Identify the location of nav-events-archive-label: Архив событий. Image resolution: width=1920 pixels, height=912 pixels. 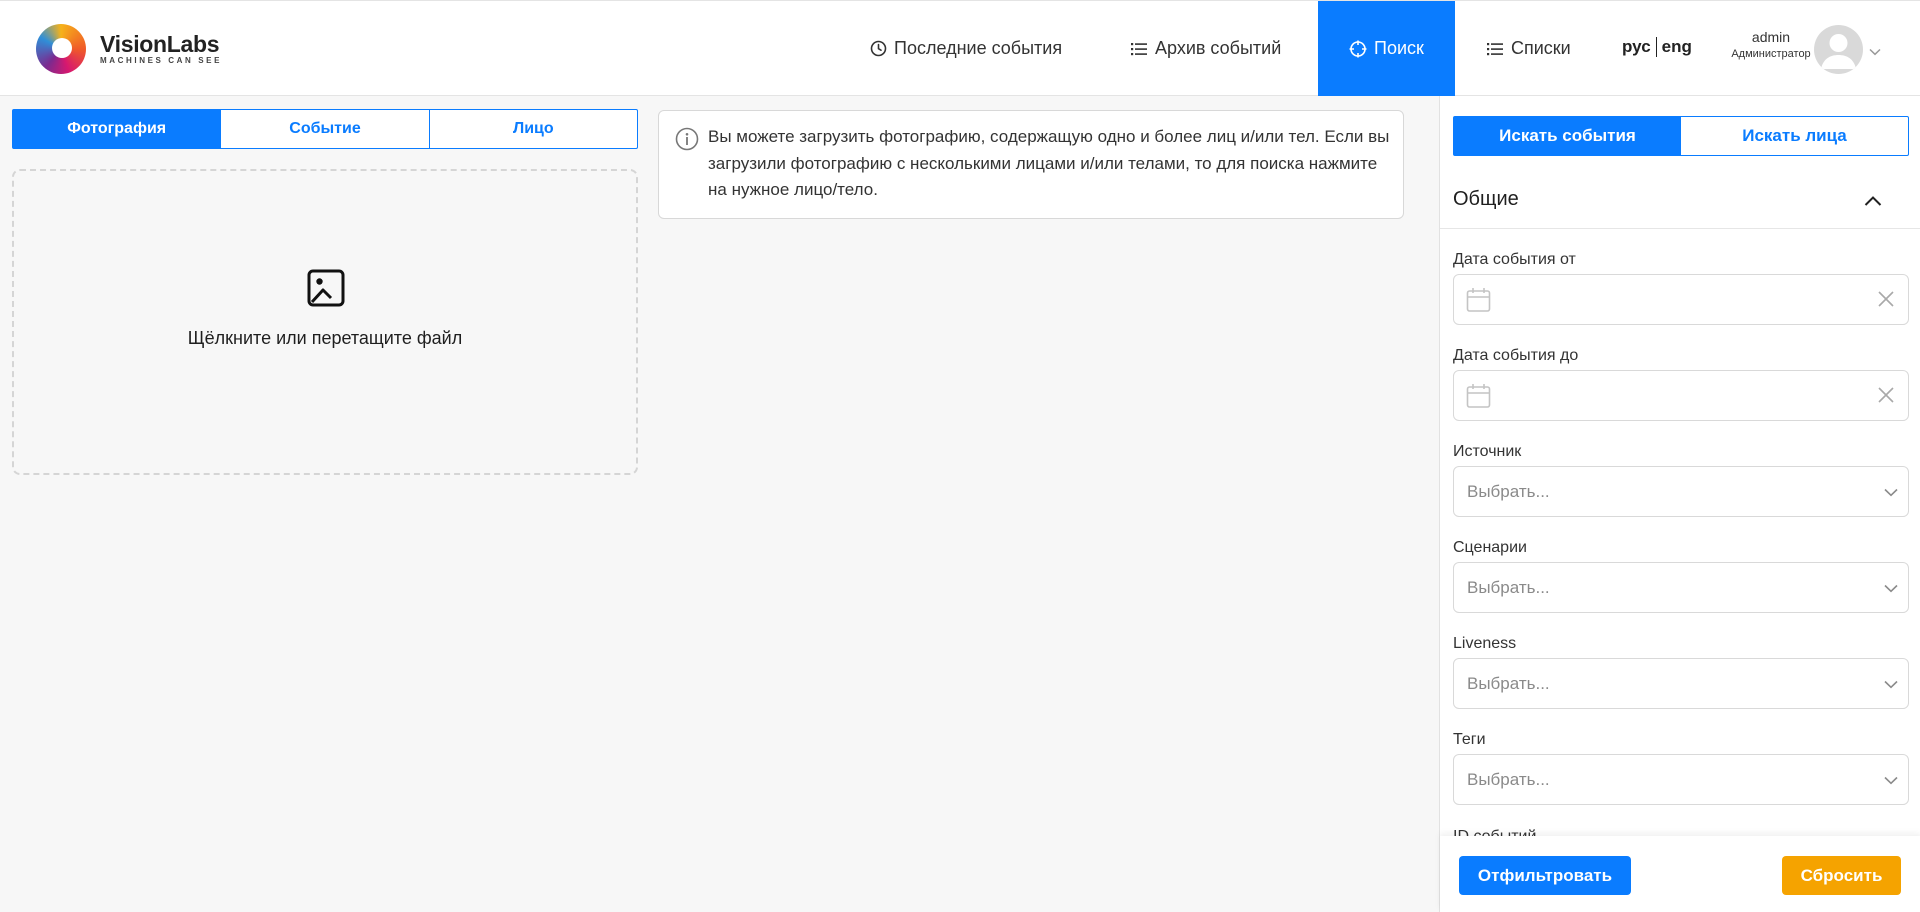
(1218, 48).